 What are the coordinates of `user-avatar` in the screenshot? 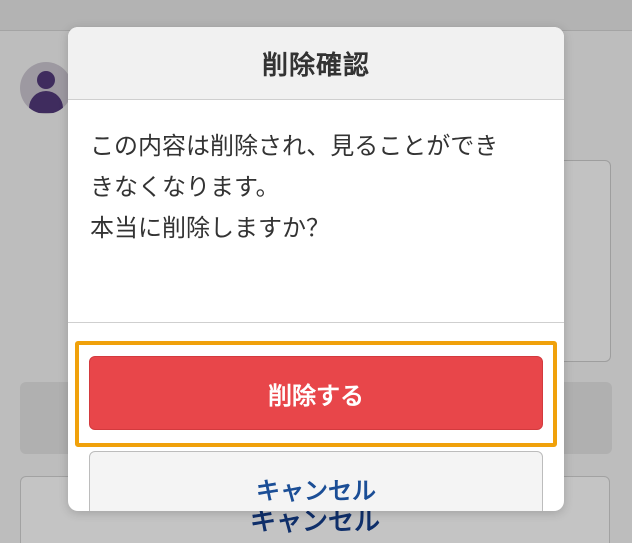 It's located at (46, 88).